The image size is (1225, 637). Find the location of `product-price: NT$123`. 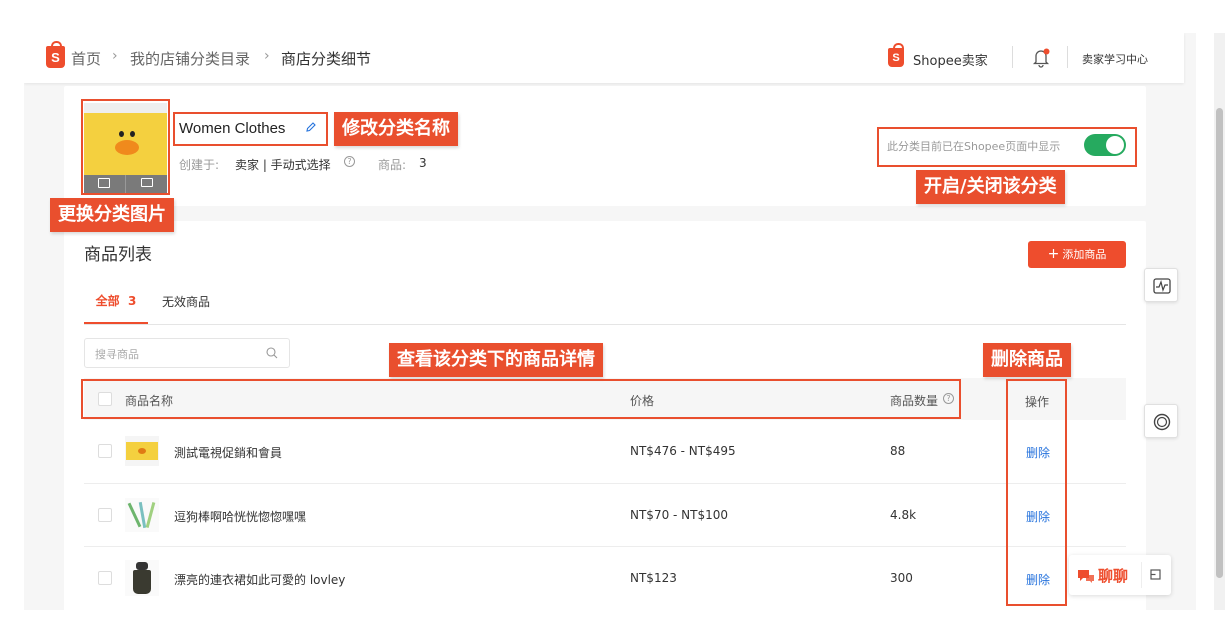

product-price: NT$123 is located at coordinates (653, 578).